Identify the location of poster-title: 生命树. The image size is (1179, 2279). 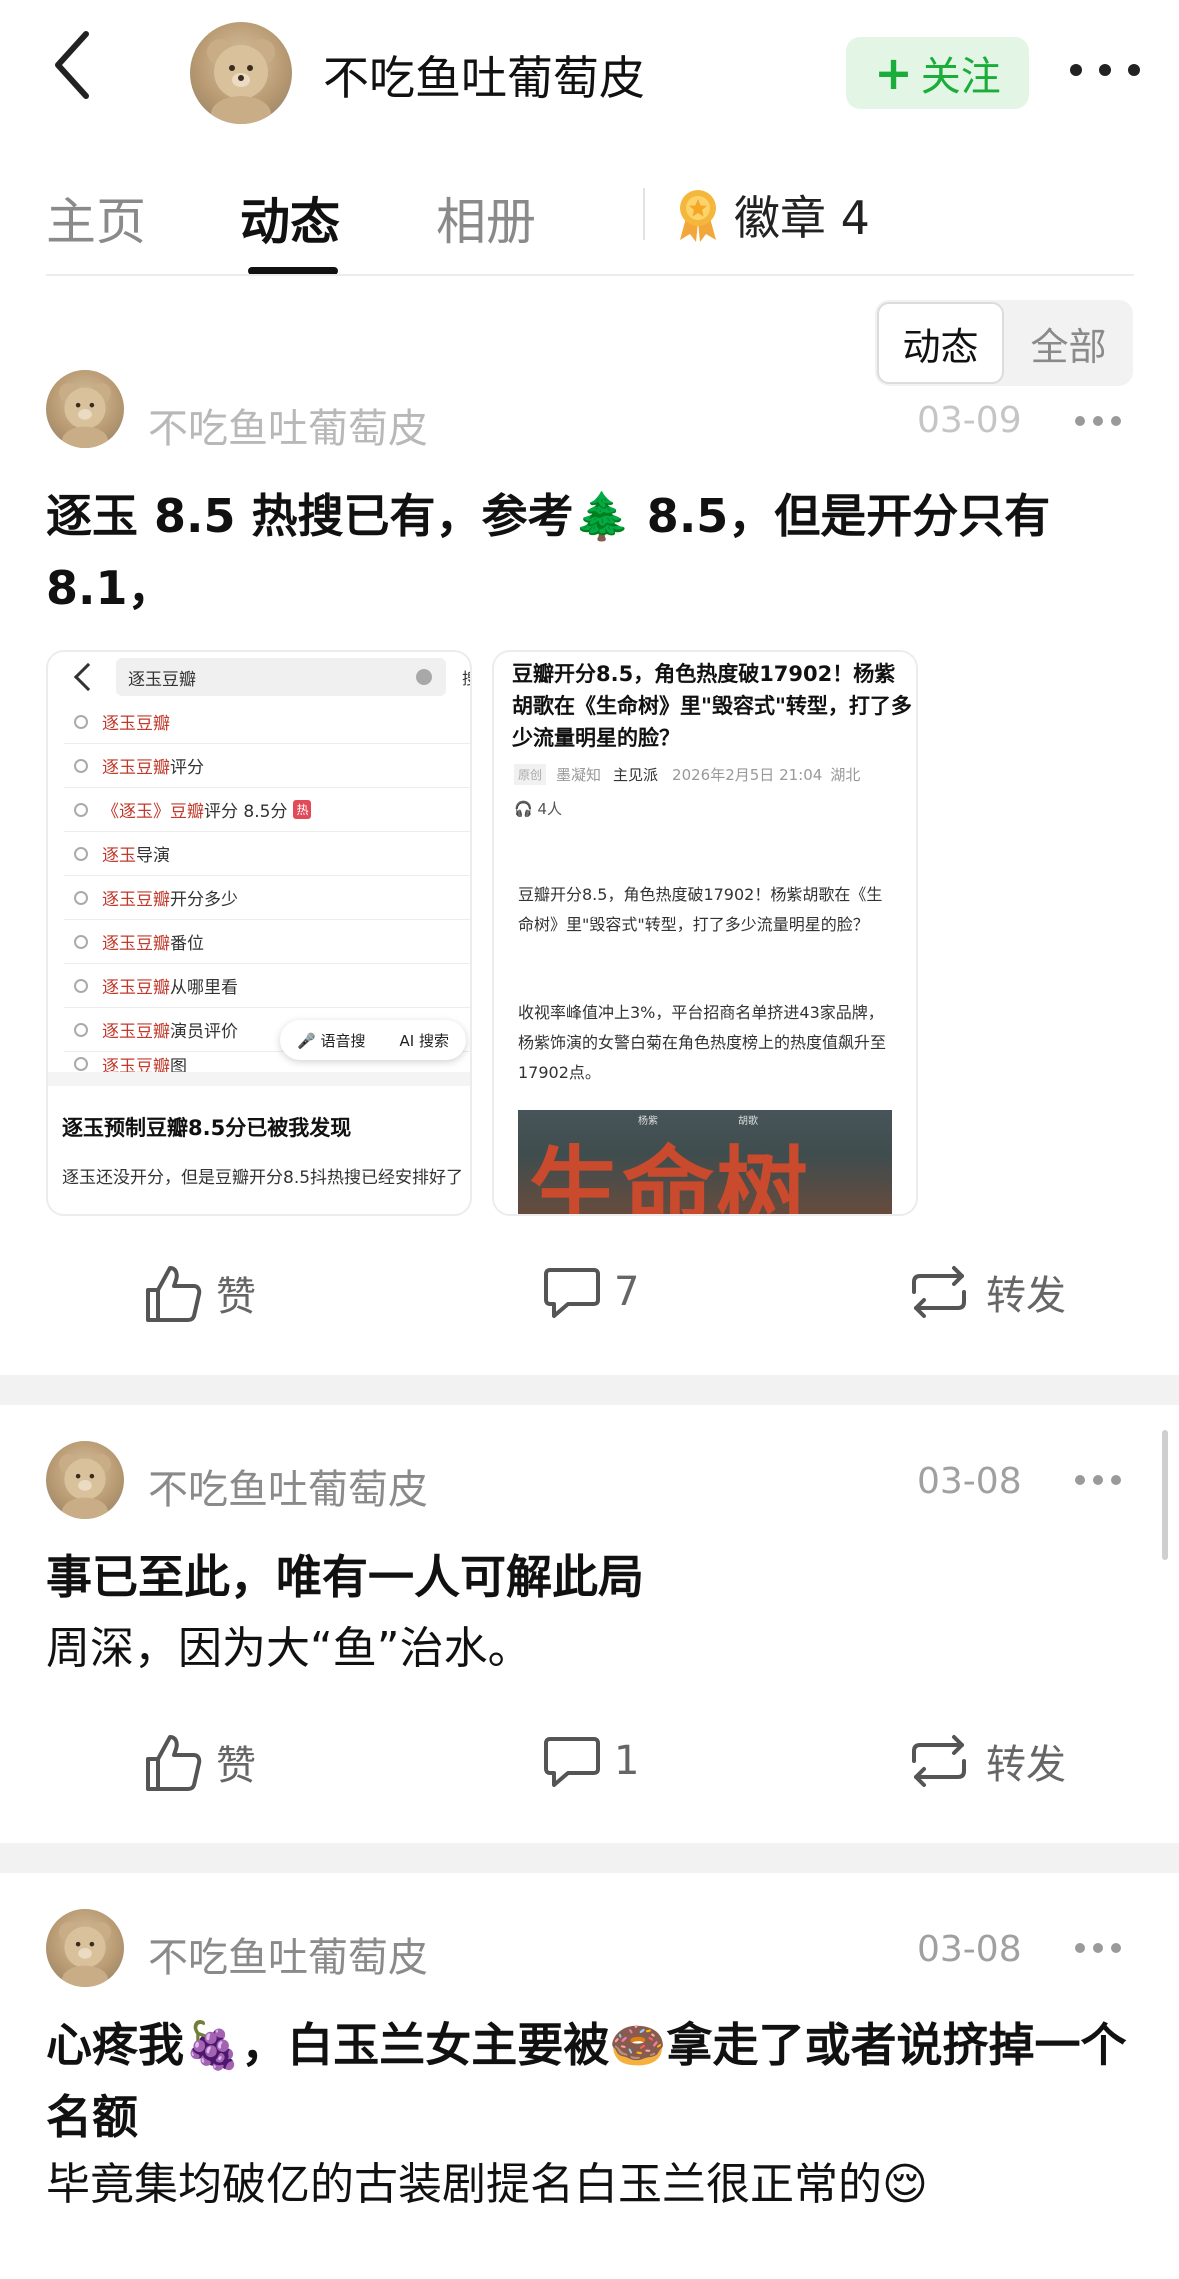
(669, 1176).